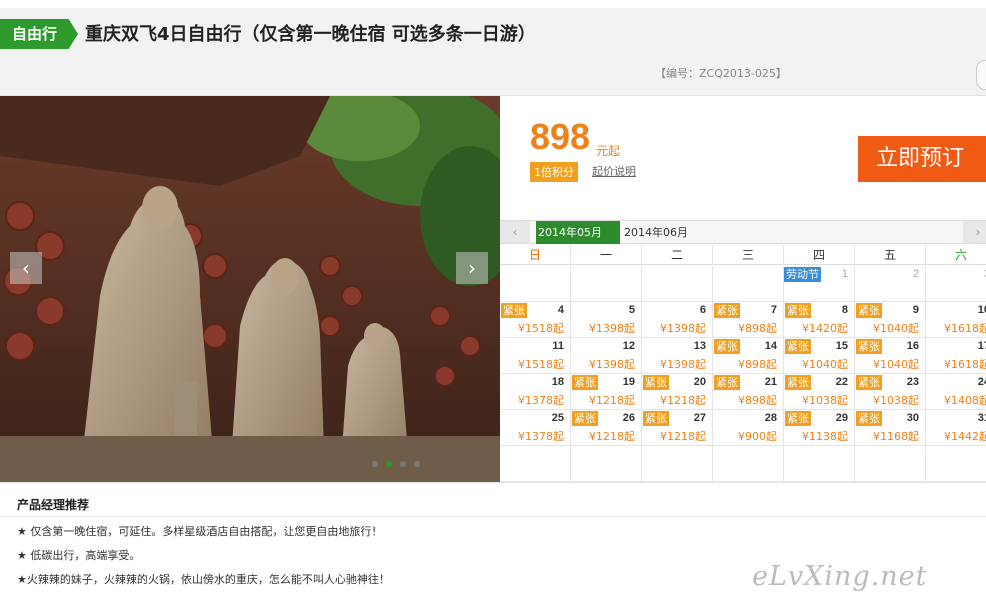 The width and height of the screenshot is (986, 614). What do you see at coordinates (890, 284) in the screenshot?
I see `calendar-day: 2` at bounding box center [890, 284].